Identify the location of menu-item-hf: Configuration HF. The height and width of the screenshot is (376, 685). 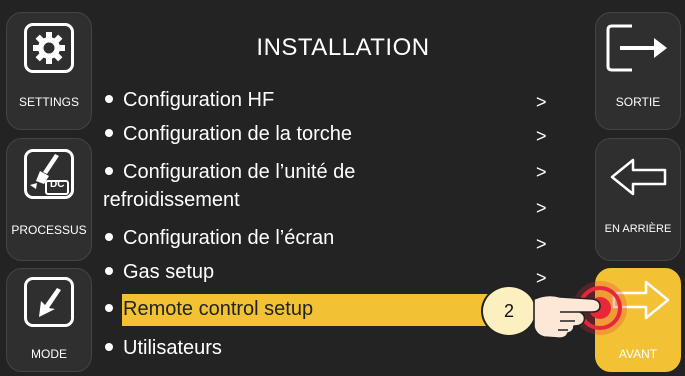
(189, 100).